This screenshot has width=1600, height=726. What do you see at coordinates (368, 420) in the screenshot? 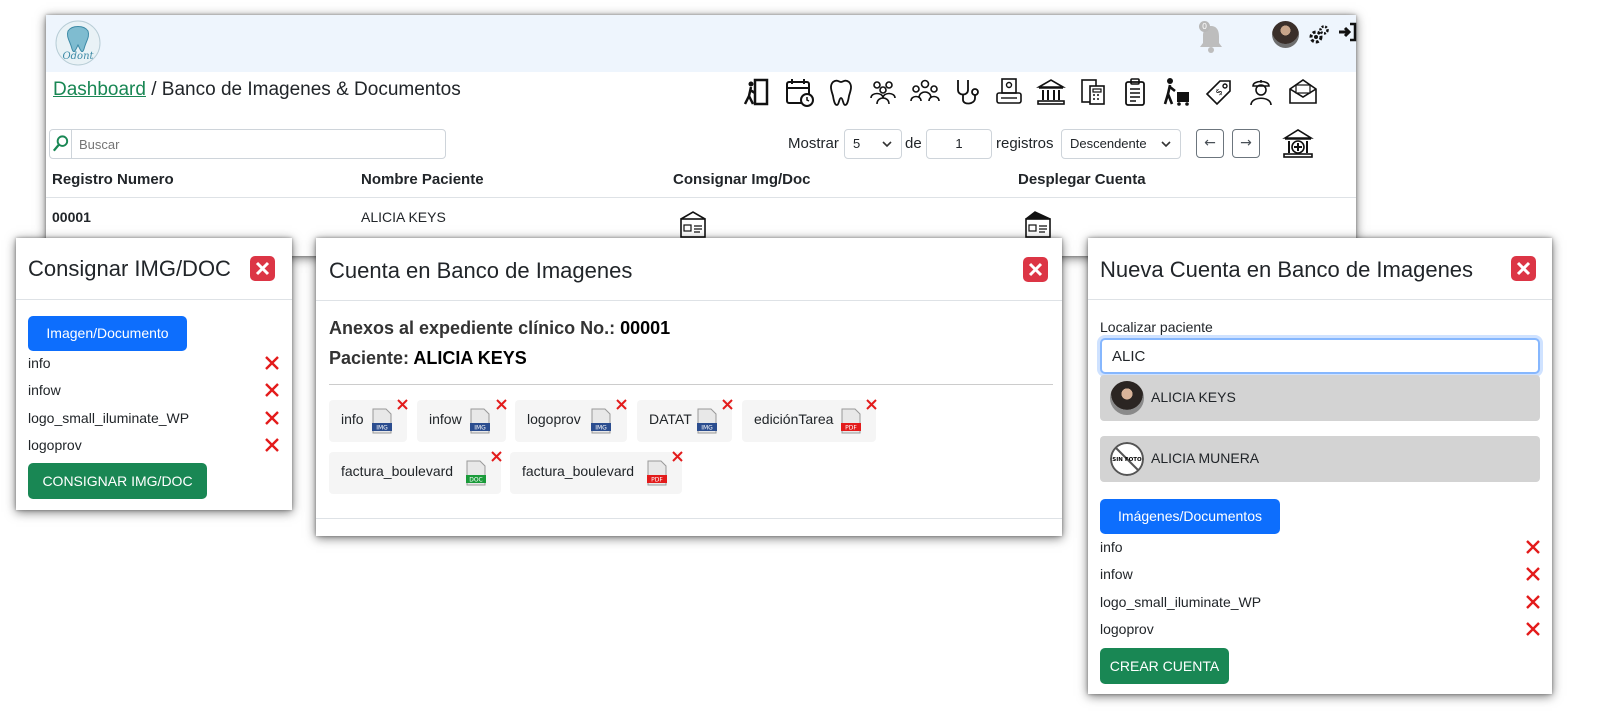
I see `attachment-chip: info IMG` at bounding box center [368, 420].